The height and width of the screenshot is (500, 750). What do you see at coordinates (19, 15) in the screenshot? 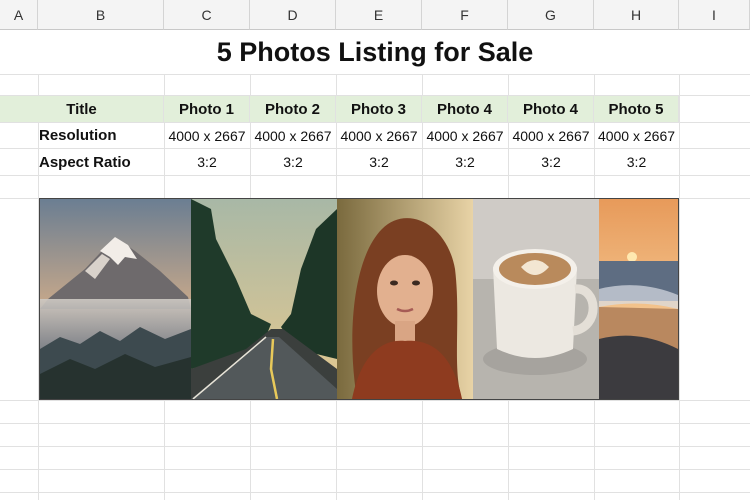
I see `column-header-a: A` at bounding box center [19, 15].